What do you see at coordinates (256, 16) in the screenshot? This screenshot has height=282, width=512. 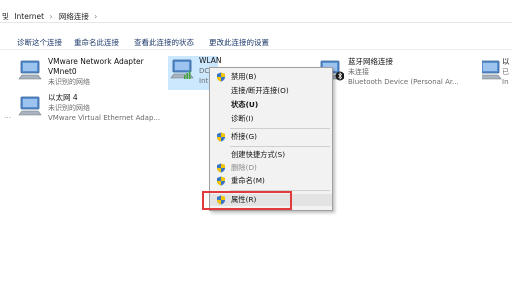 I see `address-bar: 및 Internet › 网络连接 ›` at bounding box center [256, 16].